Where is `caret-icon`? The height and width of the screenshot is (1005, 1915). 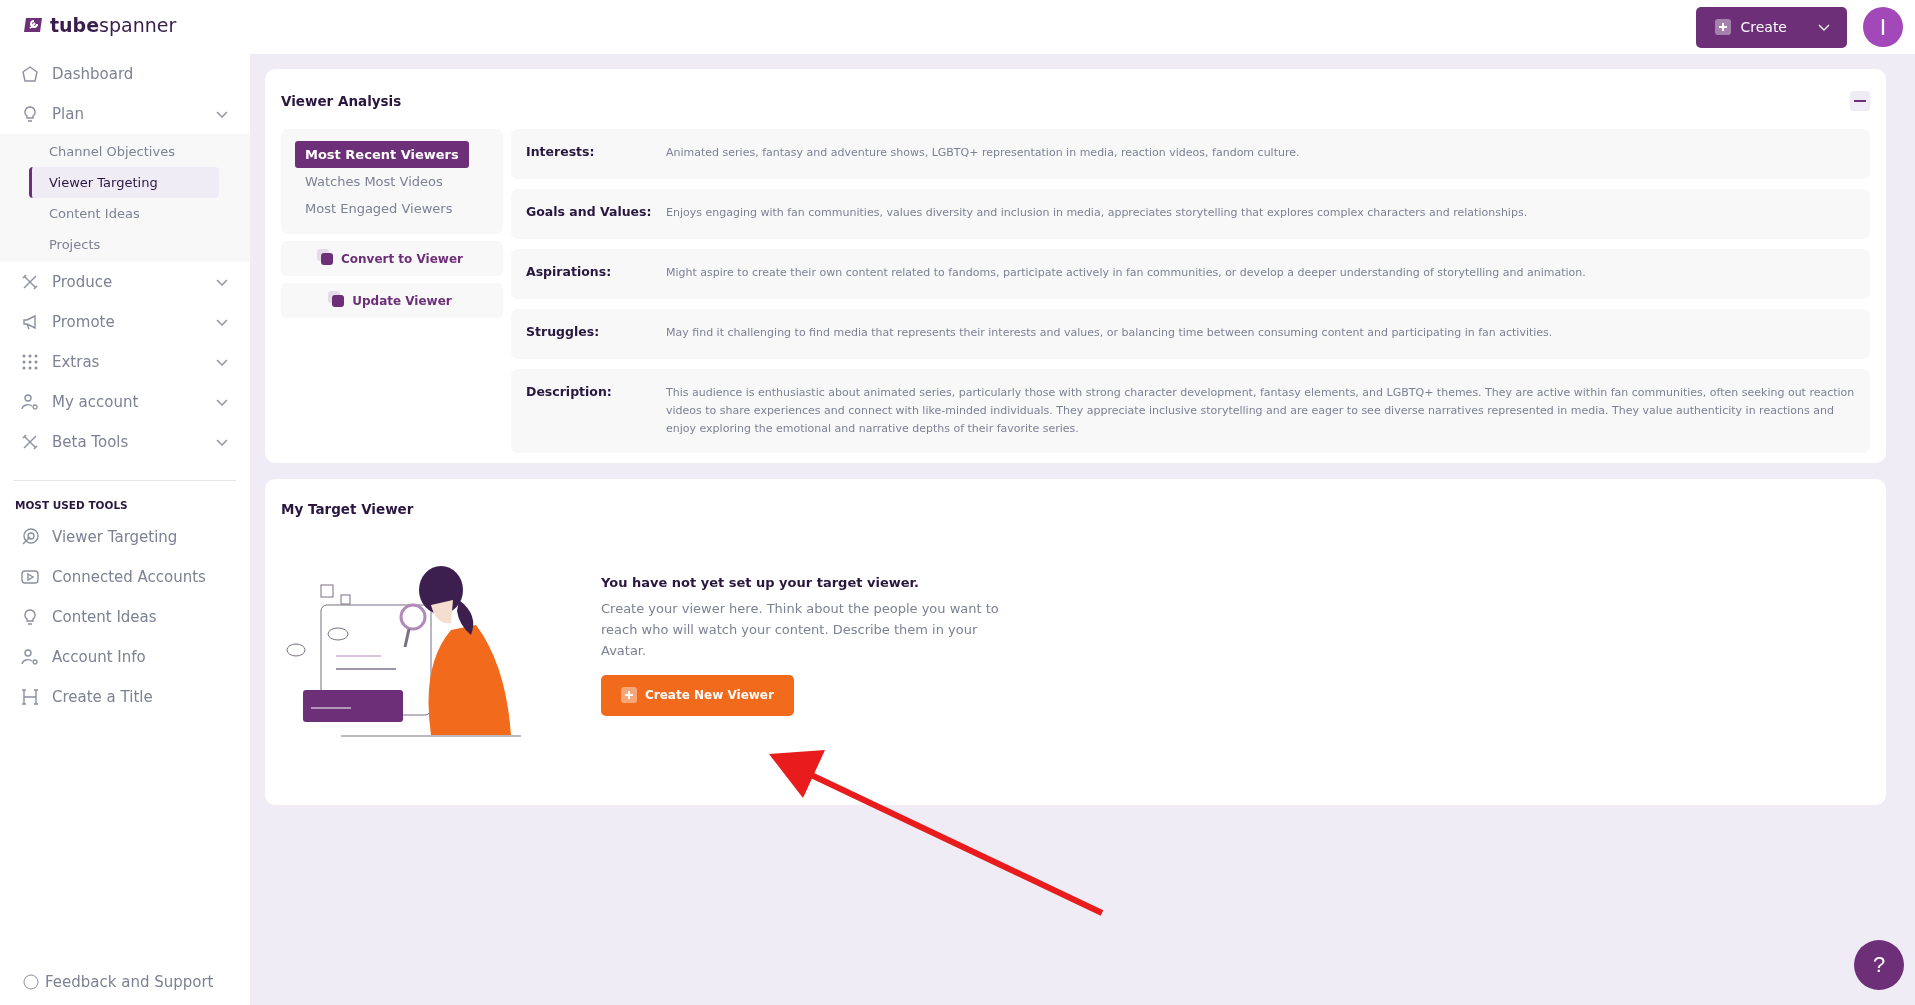
caret-icon is located at coordinates (1824, 27).